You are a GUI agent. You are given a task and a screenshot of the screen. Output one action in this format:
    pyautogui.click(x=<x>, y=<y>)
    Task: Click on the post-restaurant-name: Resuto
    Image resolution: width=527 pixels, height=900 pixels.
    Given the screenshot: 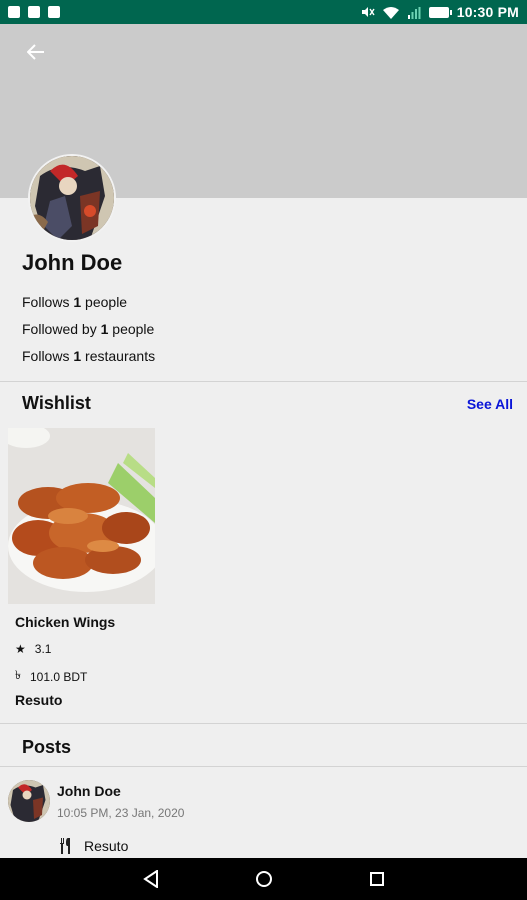 What is the action you would take?
    pyautogui.click(x=106, y=846)
    